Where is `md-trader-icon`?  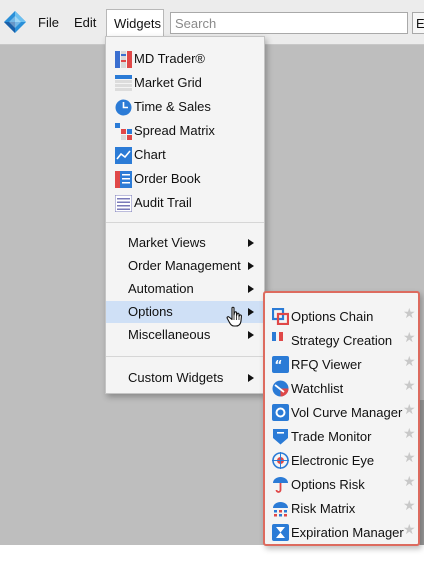 md-trader-icon is located at coordinates (123, 59).